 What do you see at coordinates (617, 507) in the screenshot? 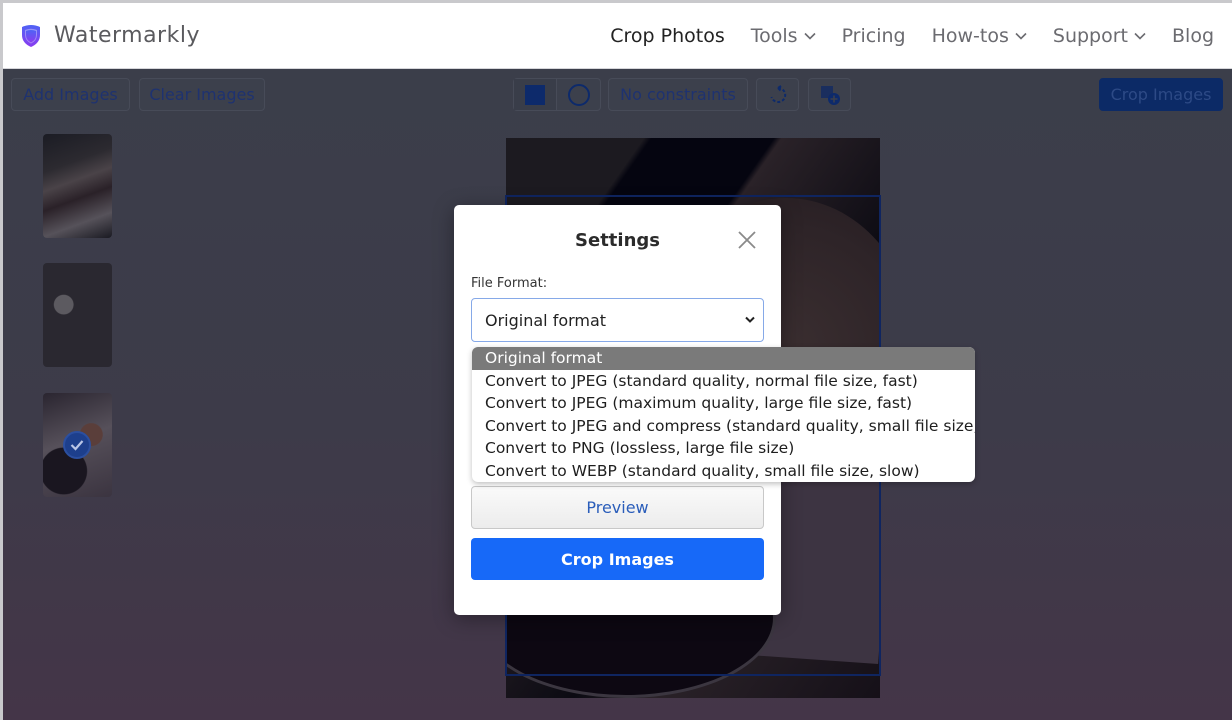
I see `preview-button: Preview` at bounding box center [617, 507].